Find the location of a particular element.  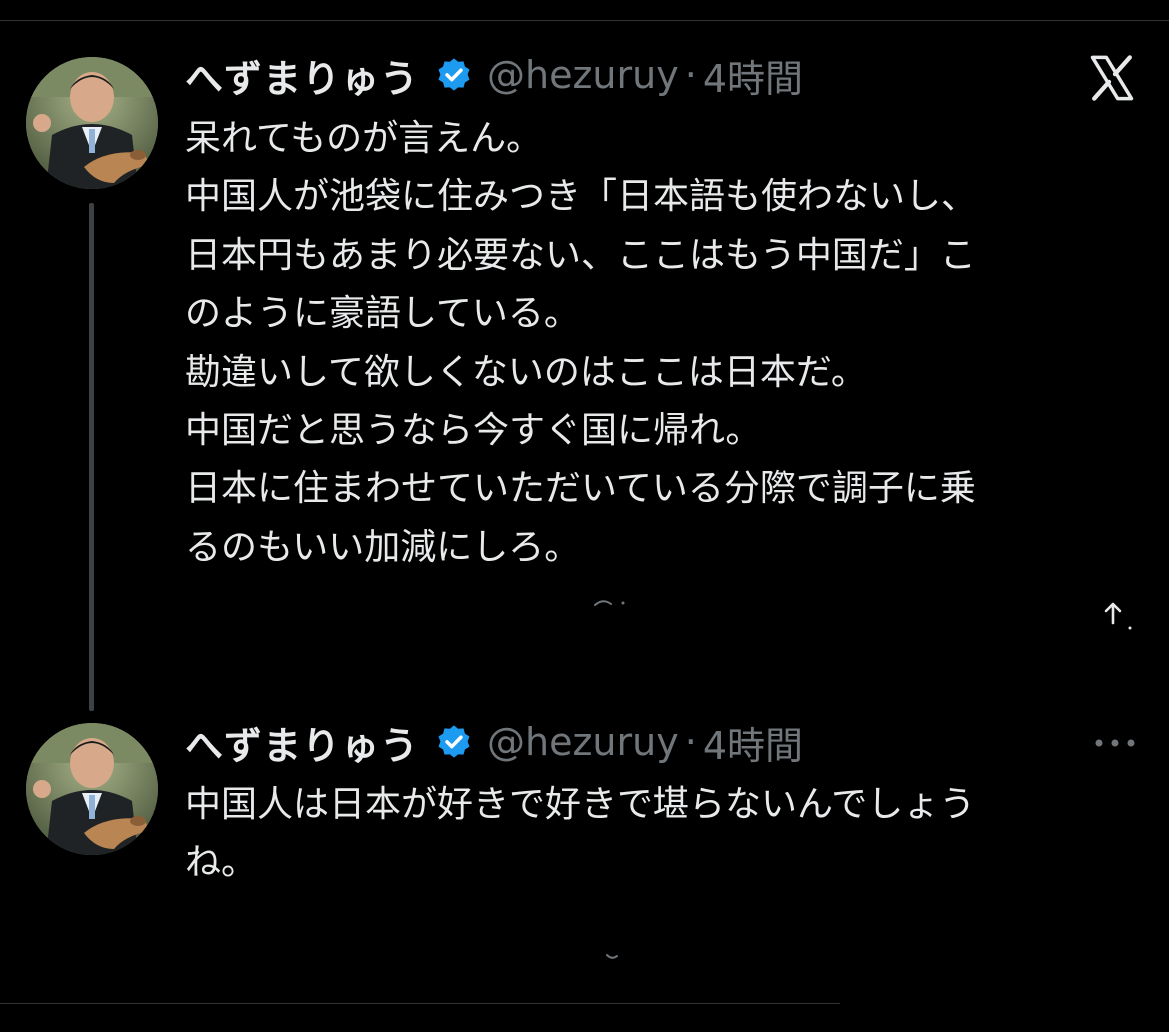

tweet-text: 中国人は日本が好きで好きで堪らないんでしょう ね。 is located at coordinates (665, 834).